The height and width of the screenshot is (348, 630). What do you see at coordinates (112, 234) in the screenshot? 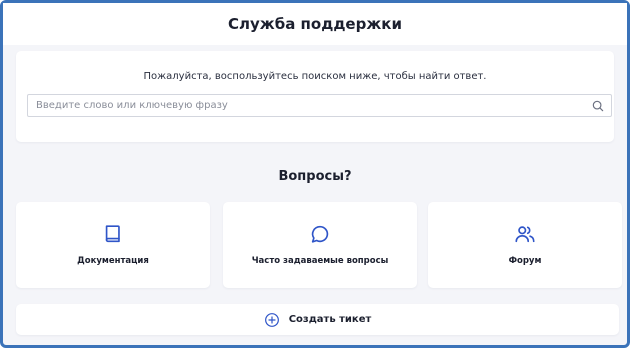
I see `book-icon` at bounding box center [112, 234].